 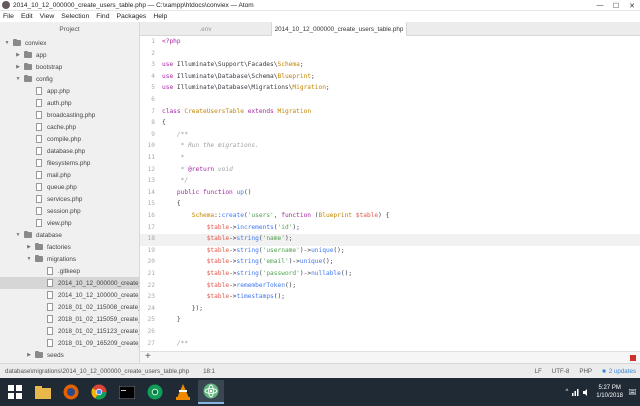 I want to click on tree-file: filesystems.php, so click(x=69, y=163).